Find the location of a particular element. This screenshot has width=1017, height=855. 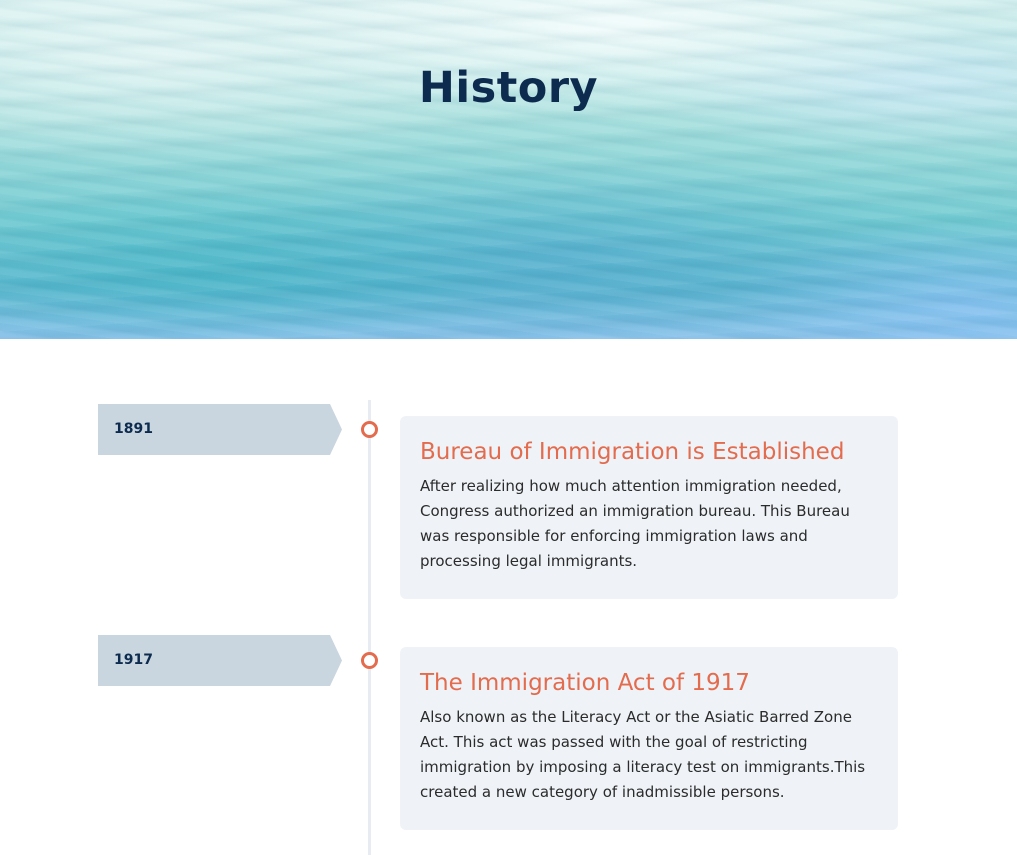

year-label: 1891 is located at coordinates (133, 429).